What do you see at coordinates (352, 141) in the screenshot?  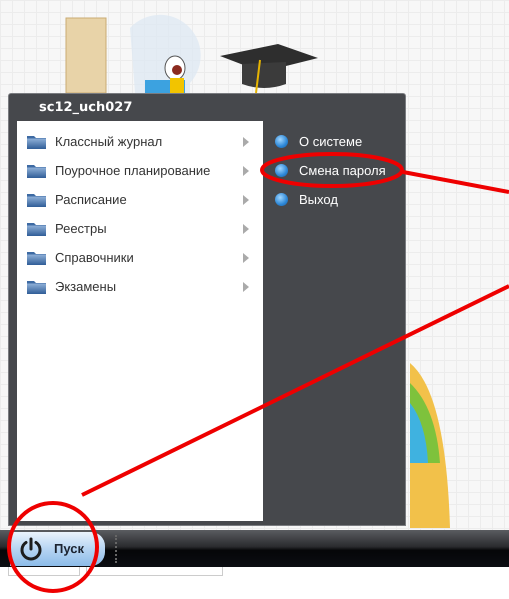 I see `menu-item-label: О системе` at bounding box center [352, 141].